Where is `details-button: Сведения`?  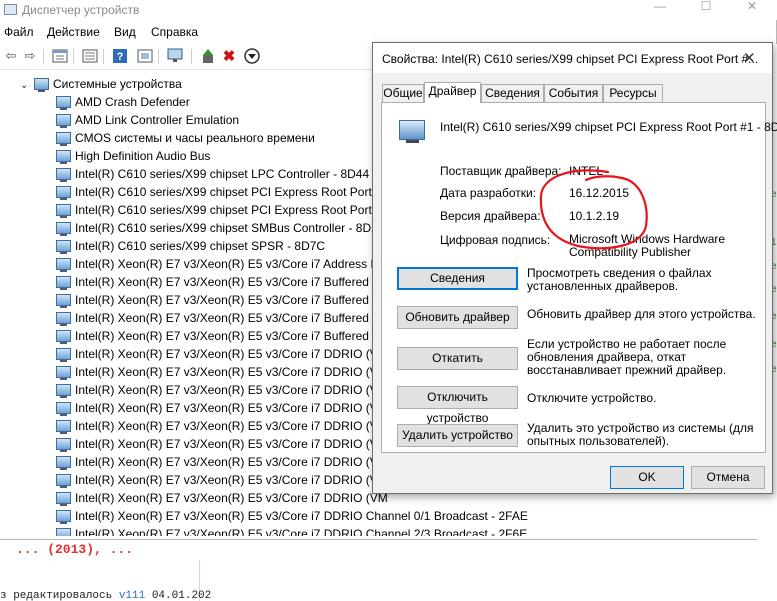 details-button: Сведения is located at coordinates (457, 278).